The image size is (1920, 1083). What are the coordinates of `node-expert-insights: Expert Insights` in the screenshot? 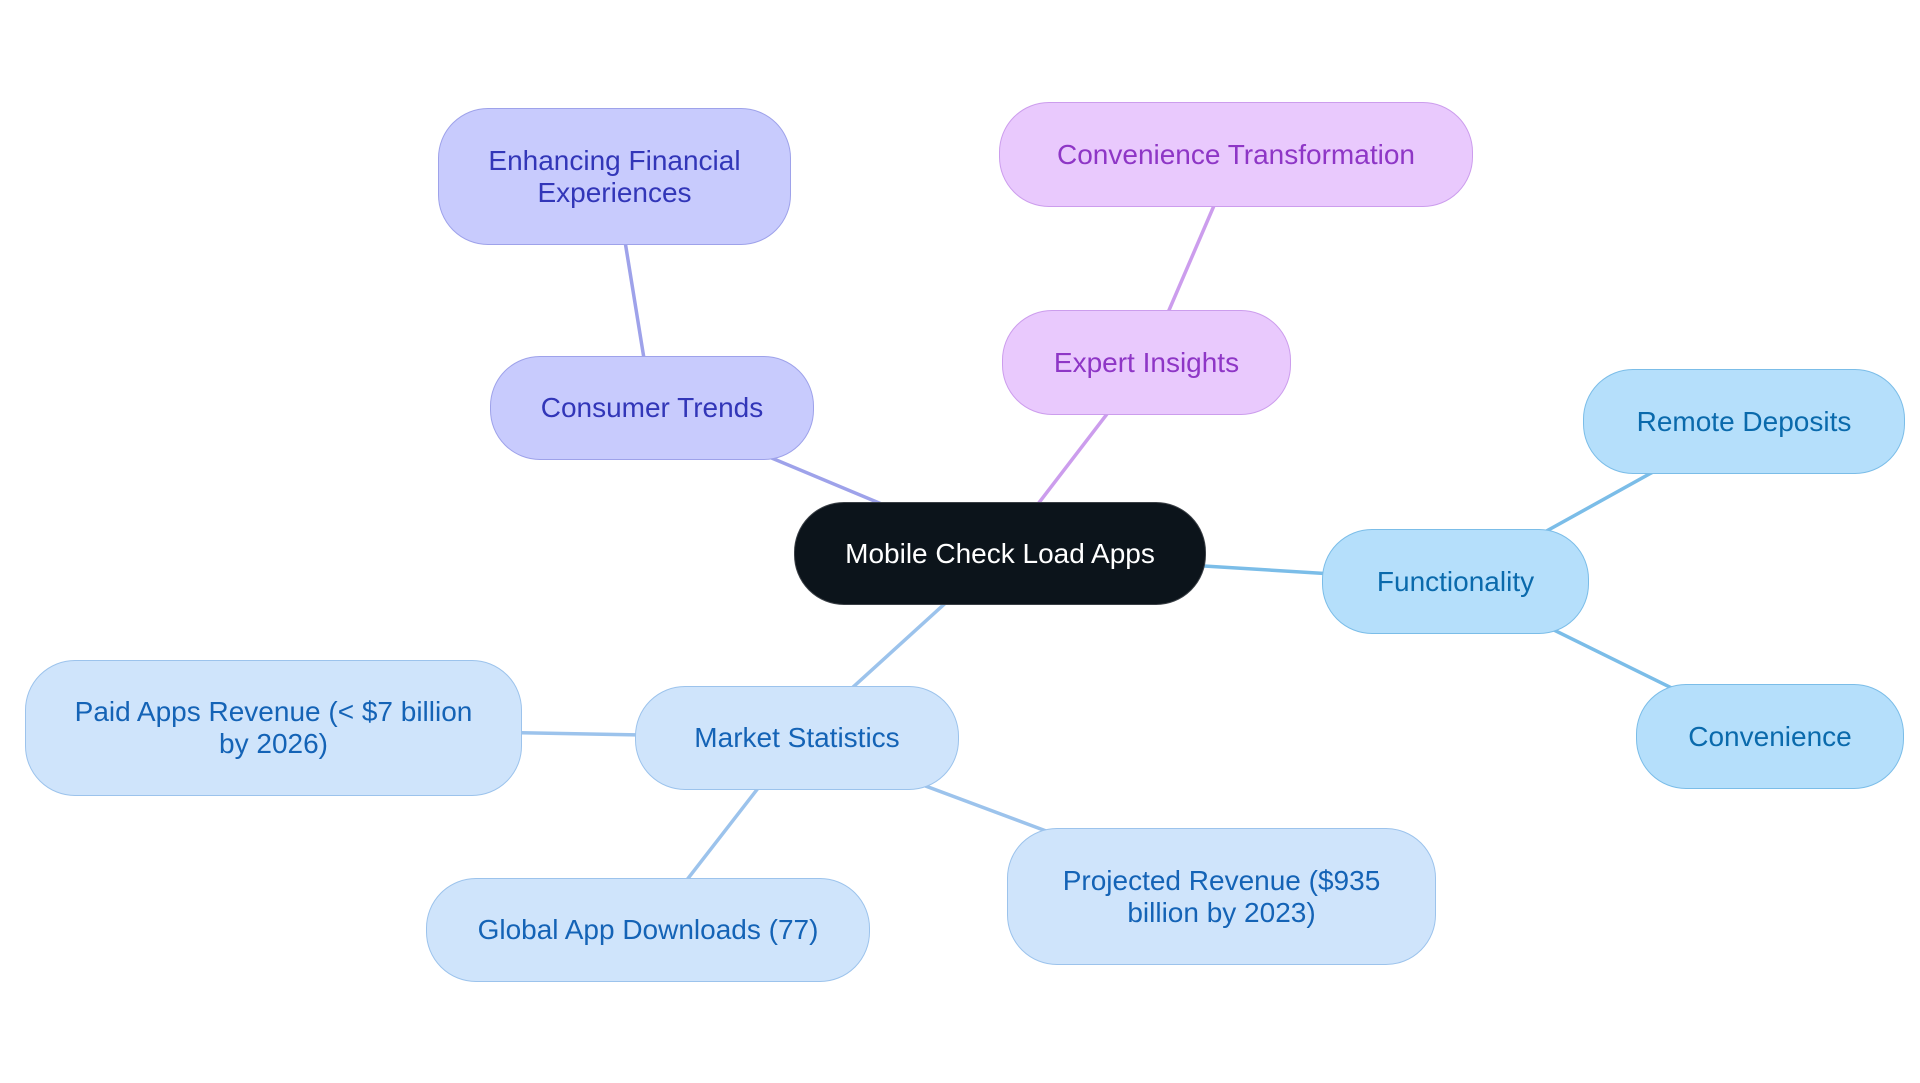 It's located at (1146, 362).